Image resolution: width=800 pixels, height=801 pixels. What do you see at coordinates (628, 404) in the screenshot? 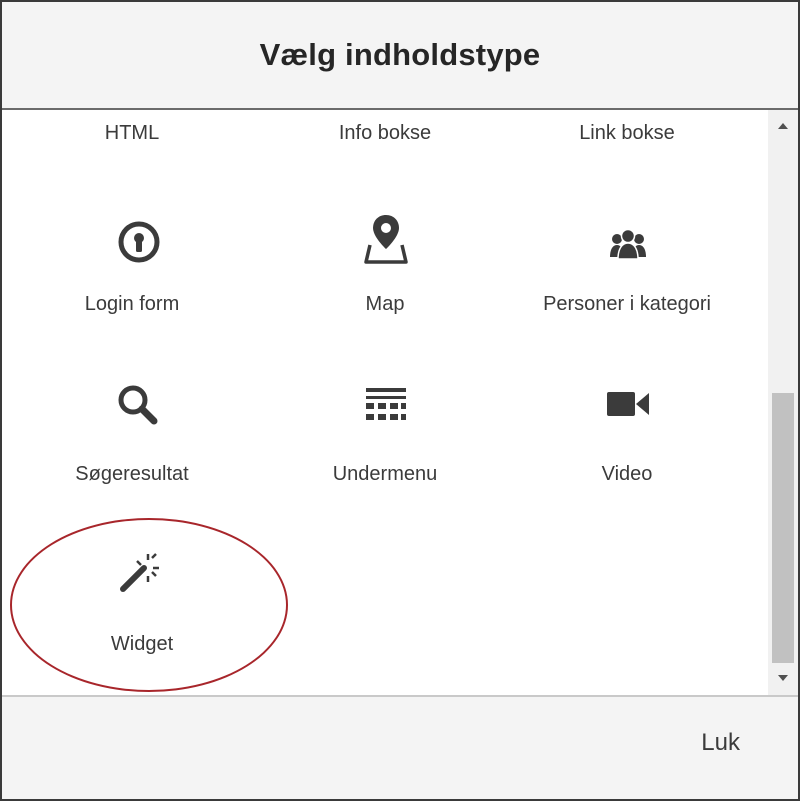
I see `video-camera-icon` at bounding box center [628, 404].